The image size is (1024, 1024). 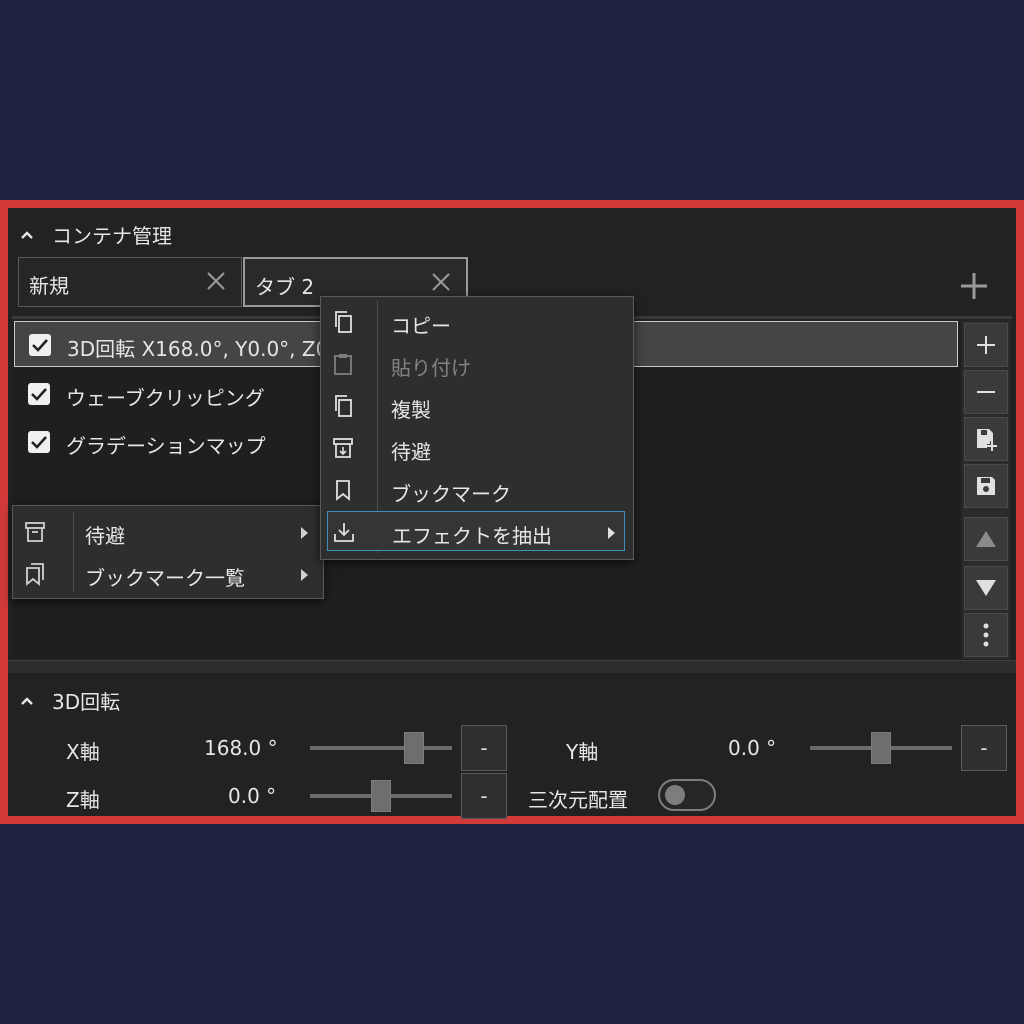 What do you see at coordinates (477, 364) in the screenshot?
I see `menu-item-paste: 貼り付け` at bounding box center [477, 364].